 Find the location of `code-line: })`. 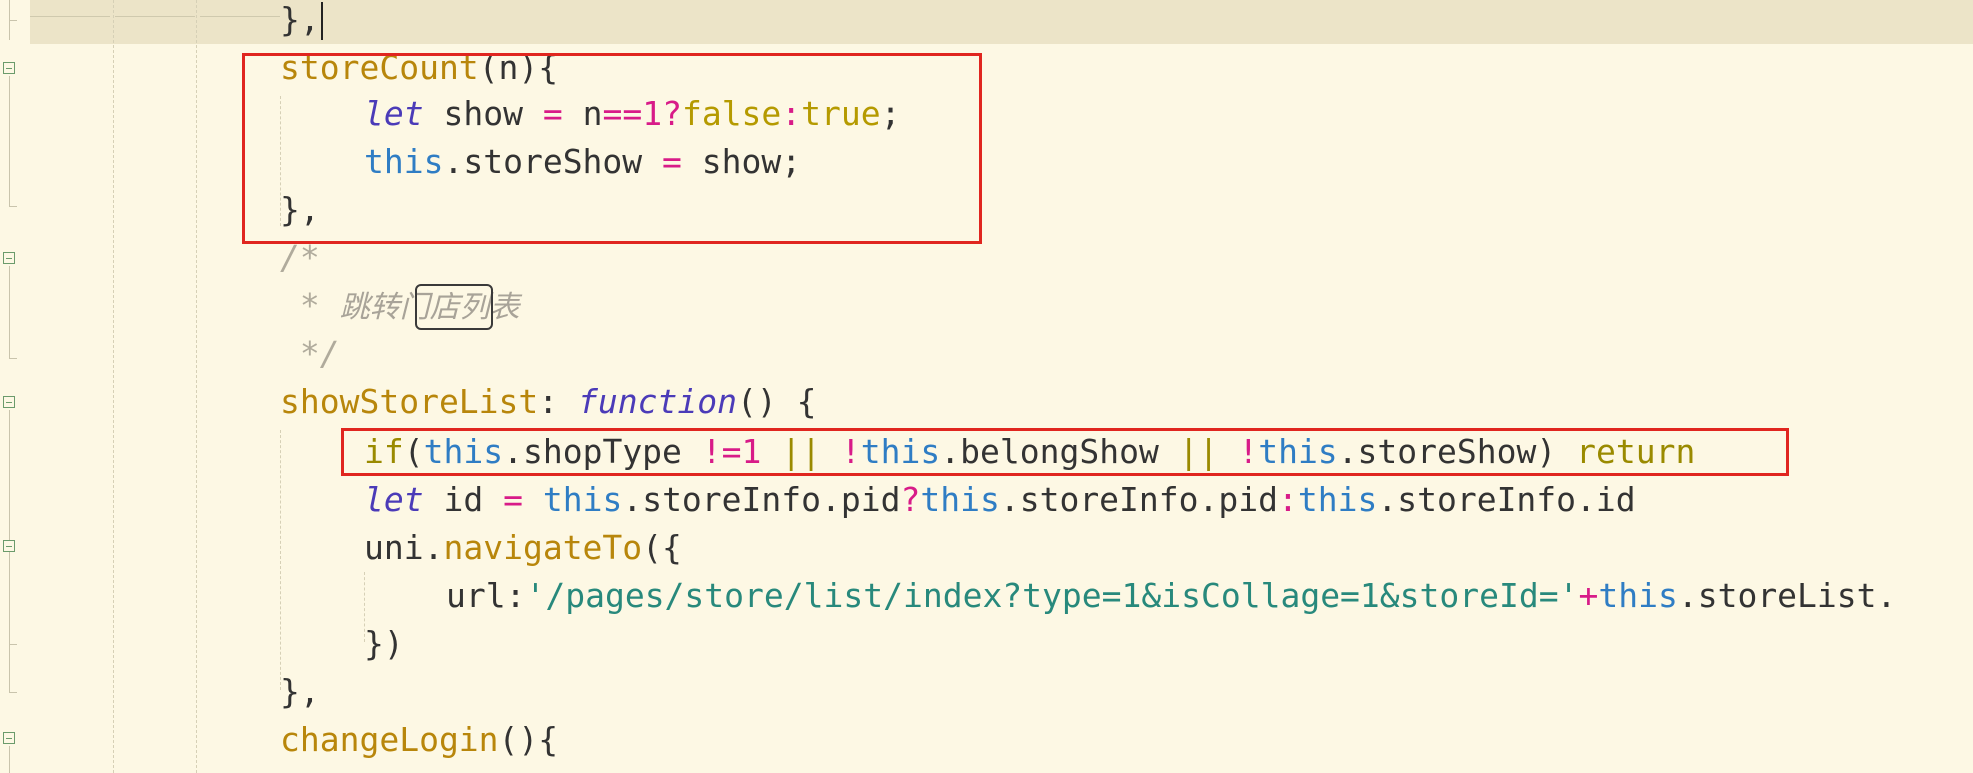

code-line: }) is located at coordinates (384, 644).